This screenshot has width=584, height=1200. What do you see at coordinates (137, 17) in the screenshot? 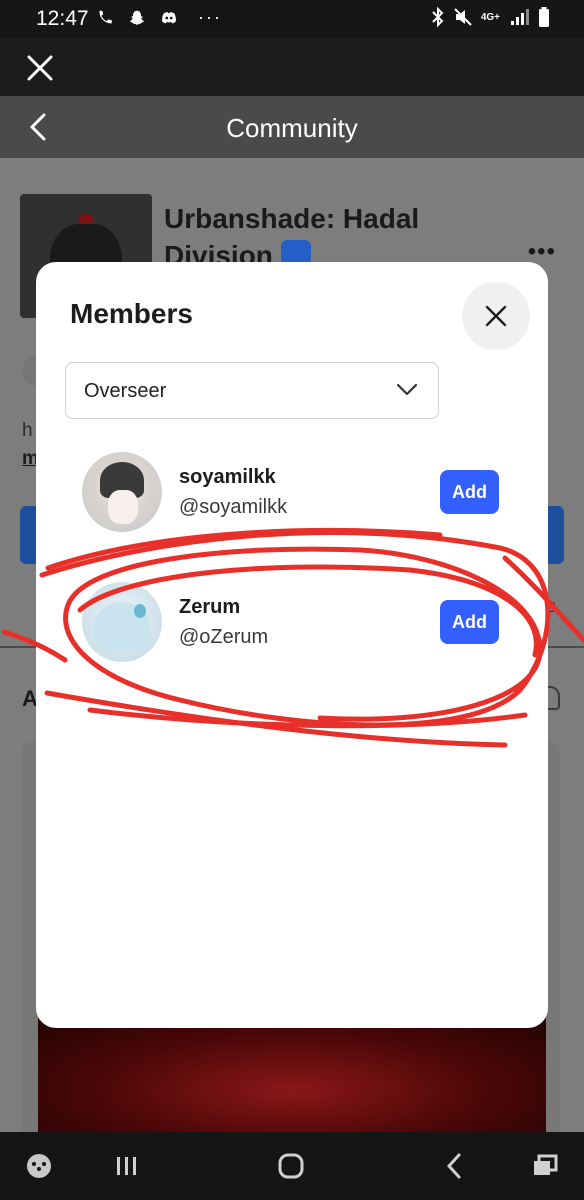
I see `snapchat-icon` at bounding box center [137, 17].